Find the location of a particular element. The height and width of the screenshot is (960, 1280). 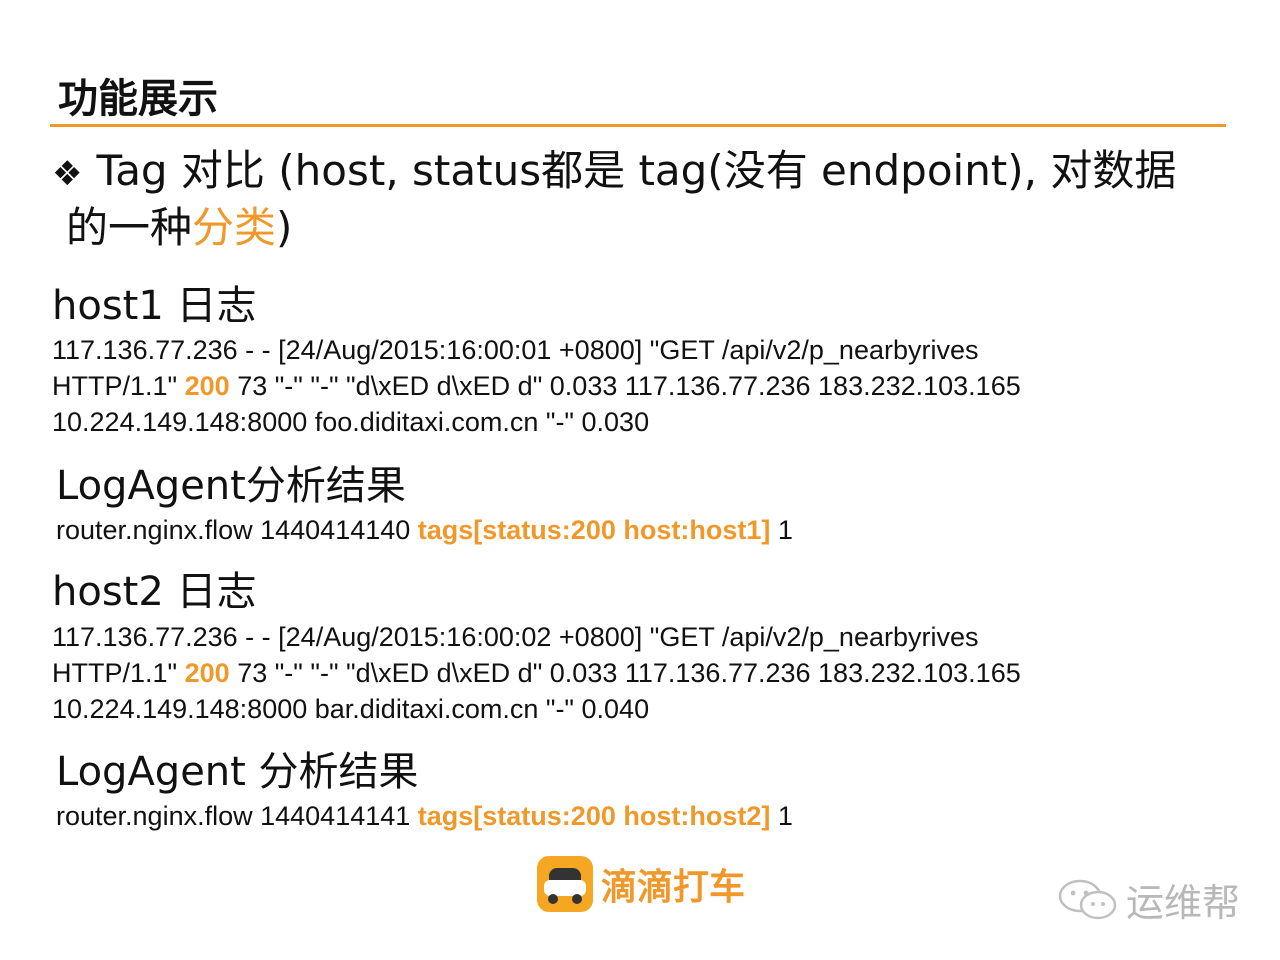

host2-result-prefix: router.nginx.flow 1440414141 is located at coordinates (237, 816).